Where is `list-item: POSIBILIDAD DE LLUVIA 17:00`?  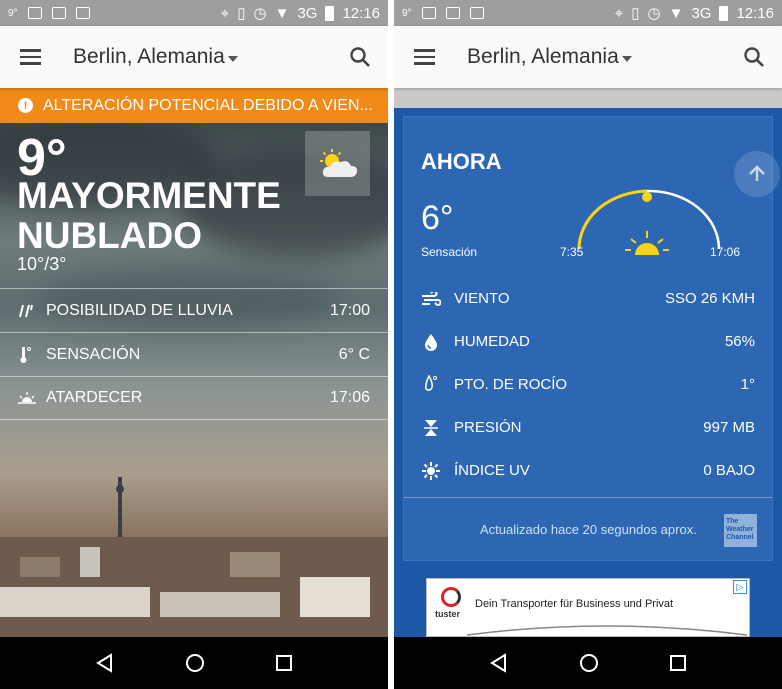 list-item: POSIBILIDAD DE LLUVIA 17:00 is located at coordinates (194, 310).